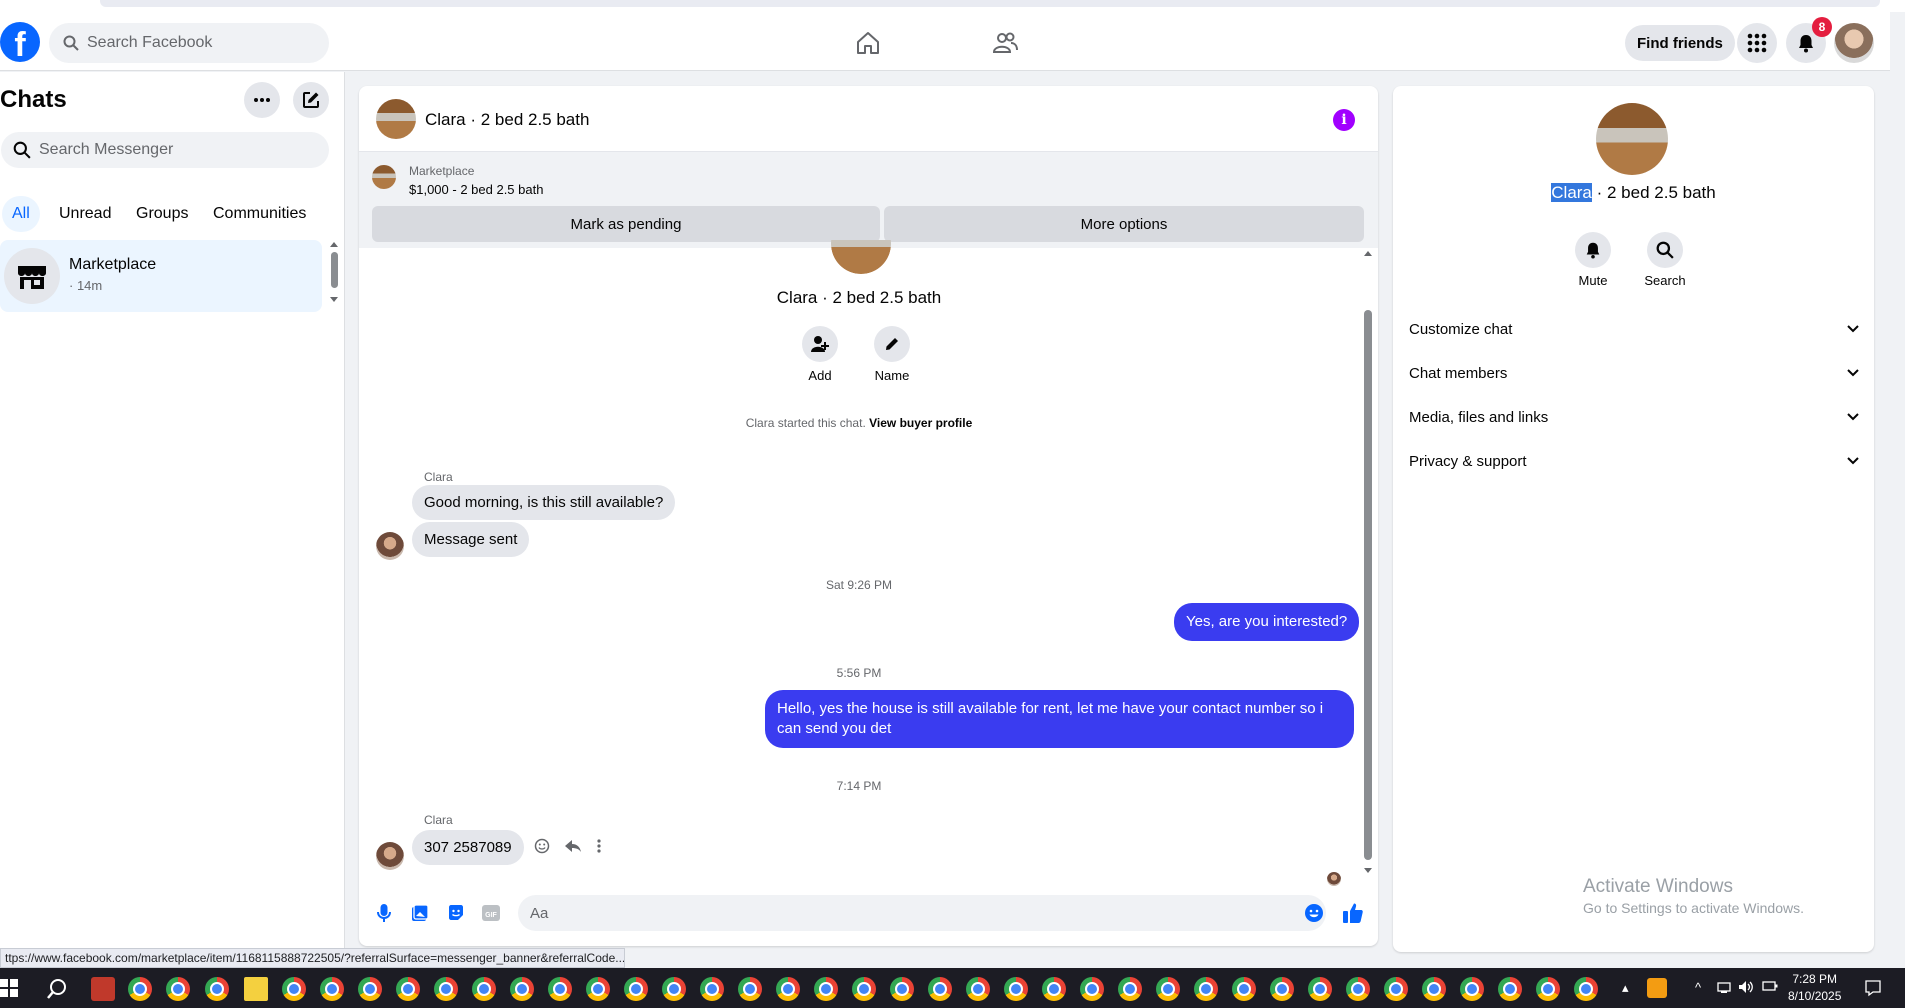 This screenshot has width=1905, height=1008. Describe the element at coordinates (1724, 987) in the screenshot. I see `network-icon` at that location.